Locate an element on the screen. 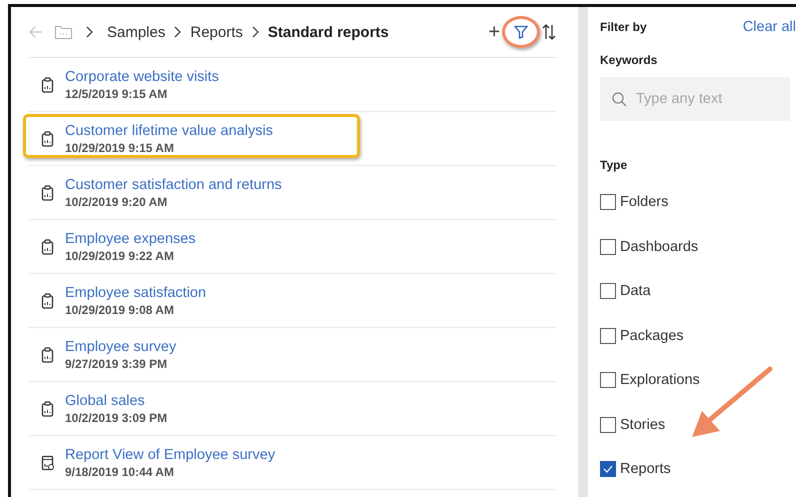  search-icon is located at coordinates (619, 99).